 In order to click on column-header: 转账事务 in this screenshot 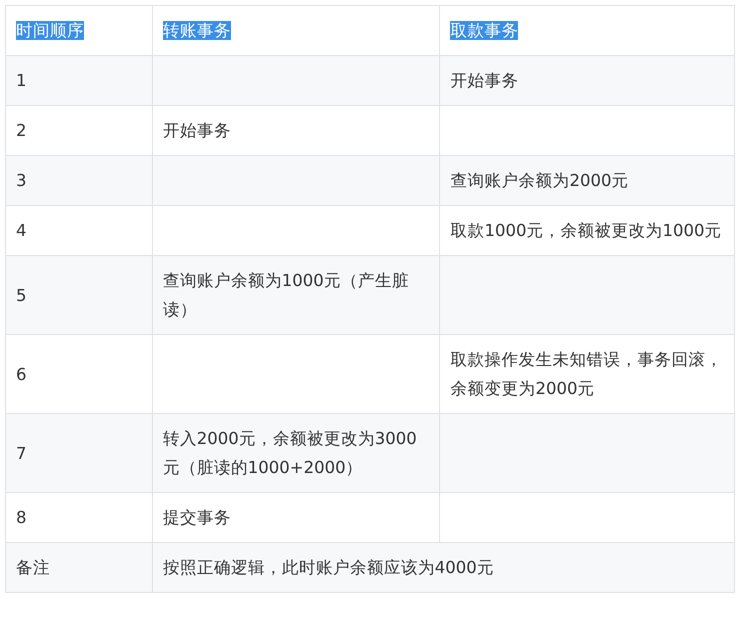, I will do `click(196, 30)`.